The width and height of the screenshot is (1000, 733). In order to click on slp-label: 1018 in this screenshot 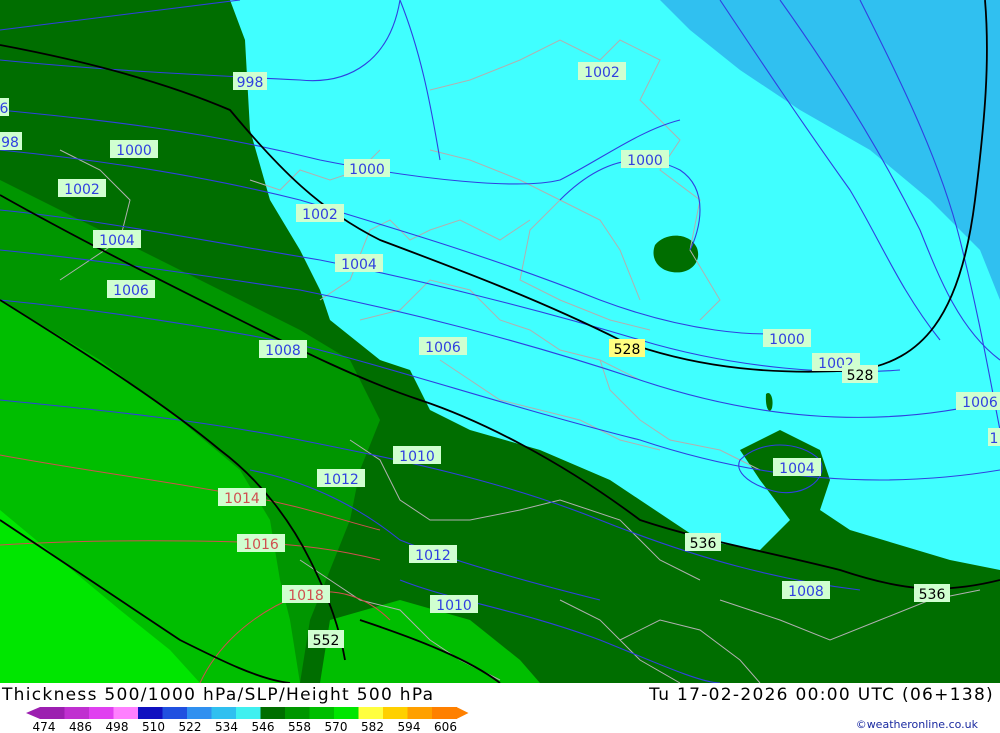, I will do `click(306, 594)`.